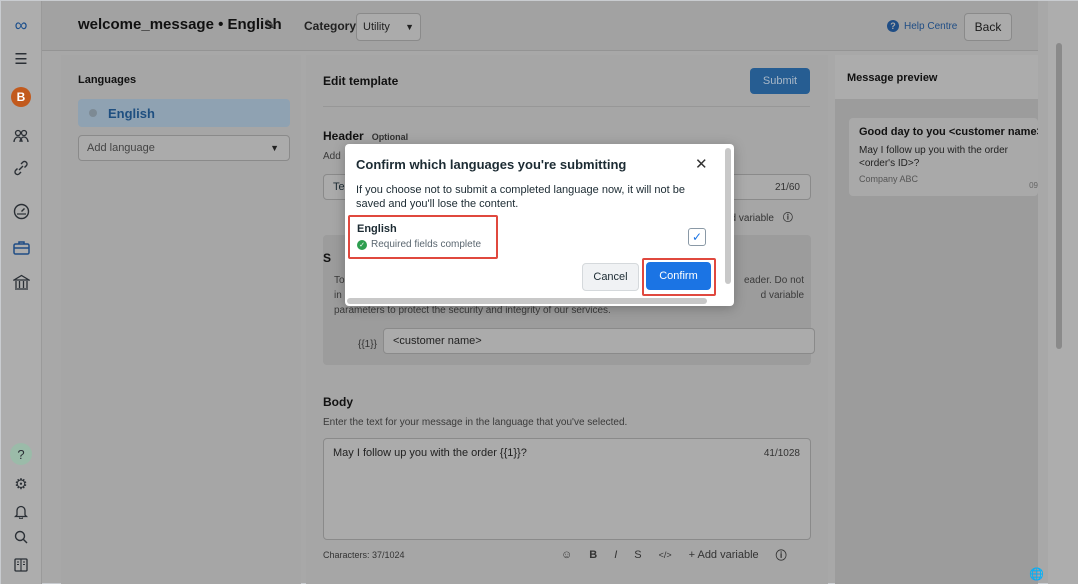  I want to click on close-icon: ✕, so click(701, 164).